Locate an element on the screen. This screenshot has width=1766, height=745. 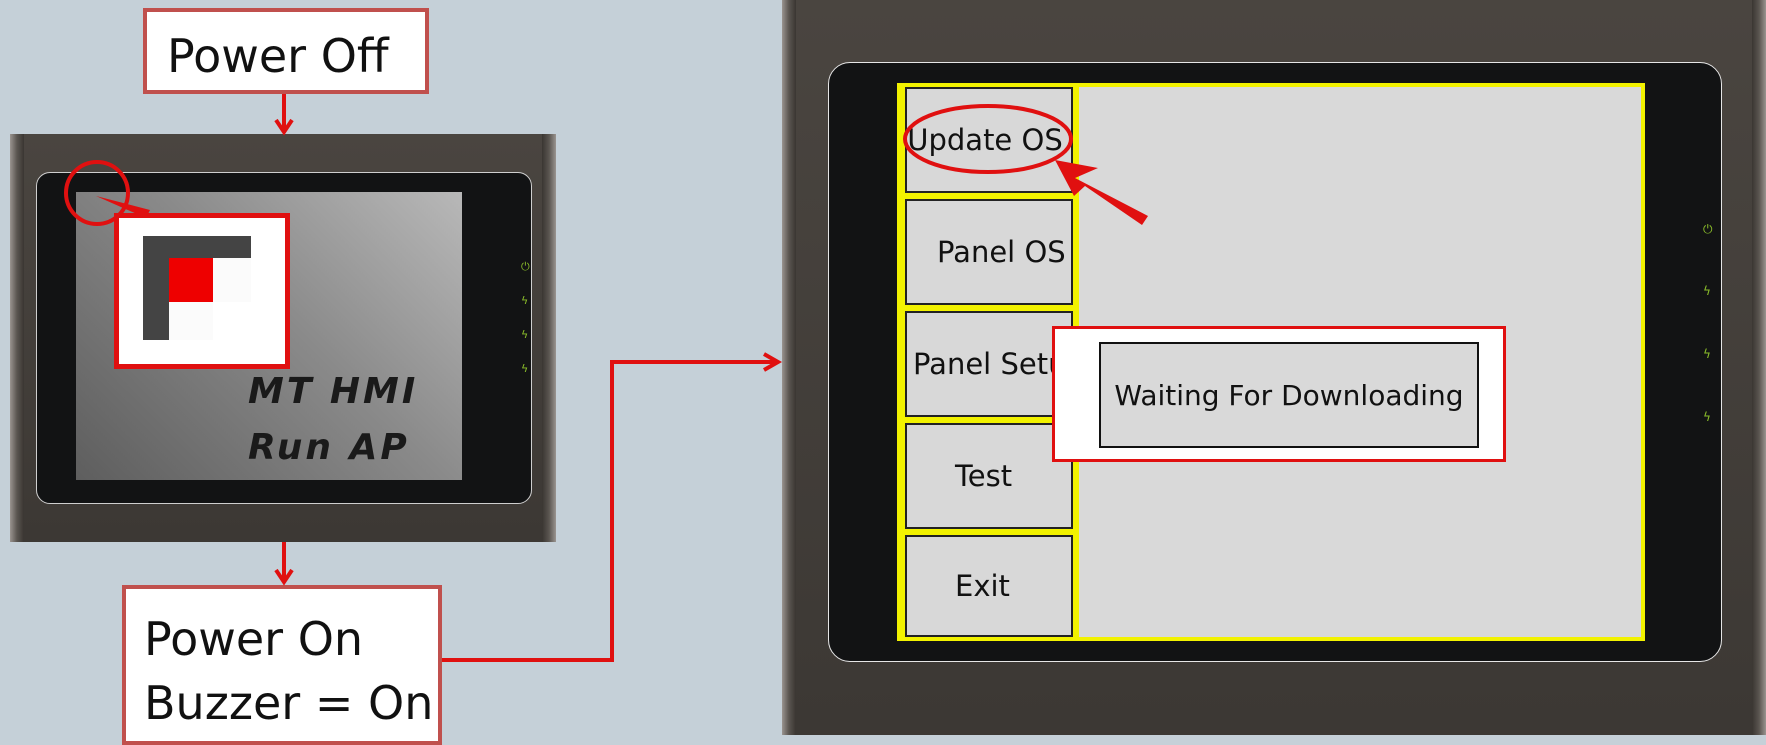
connector-arrow is located at coordinates (609, 511).